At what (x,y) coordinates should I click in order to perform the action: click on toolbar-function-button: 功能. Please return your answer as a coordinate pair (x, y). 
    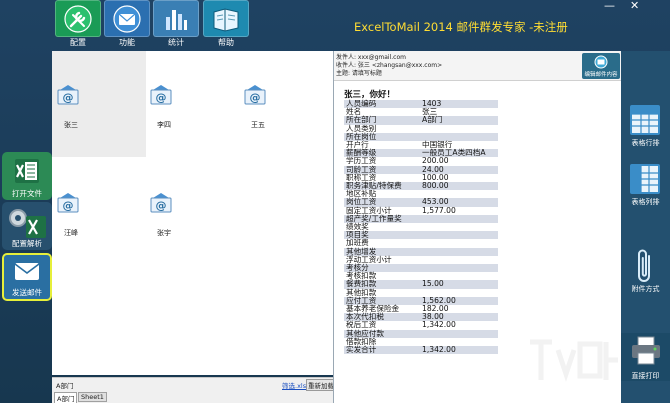
    Looking at the image, I should click on (127, 24).